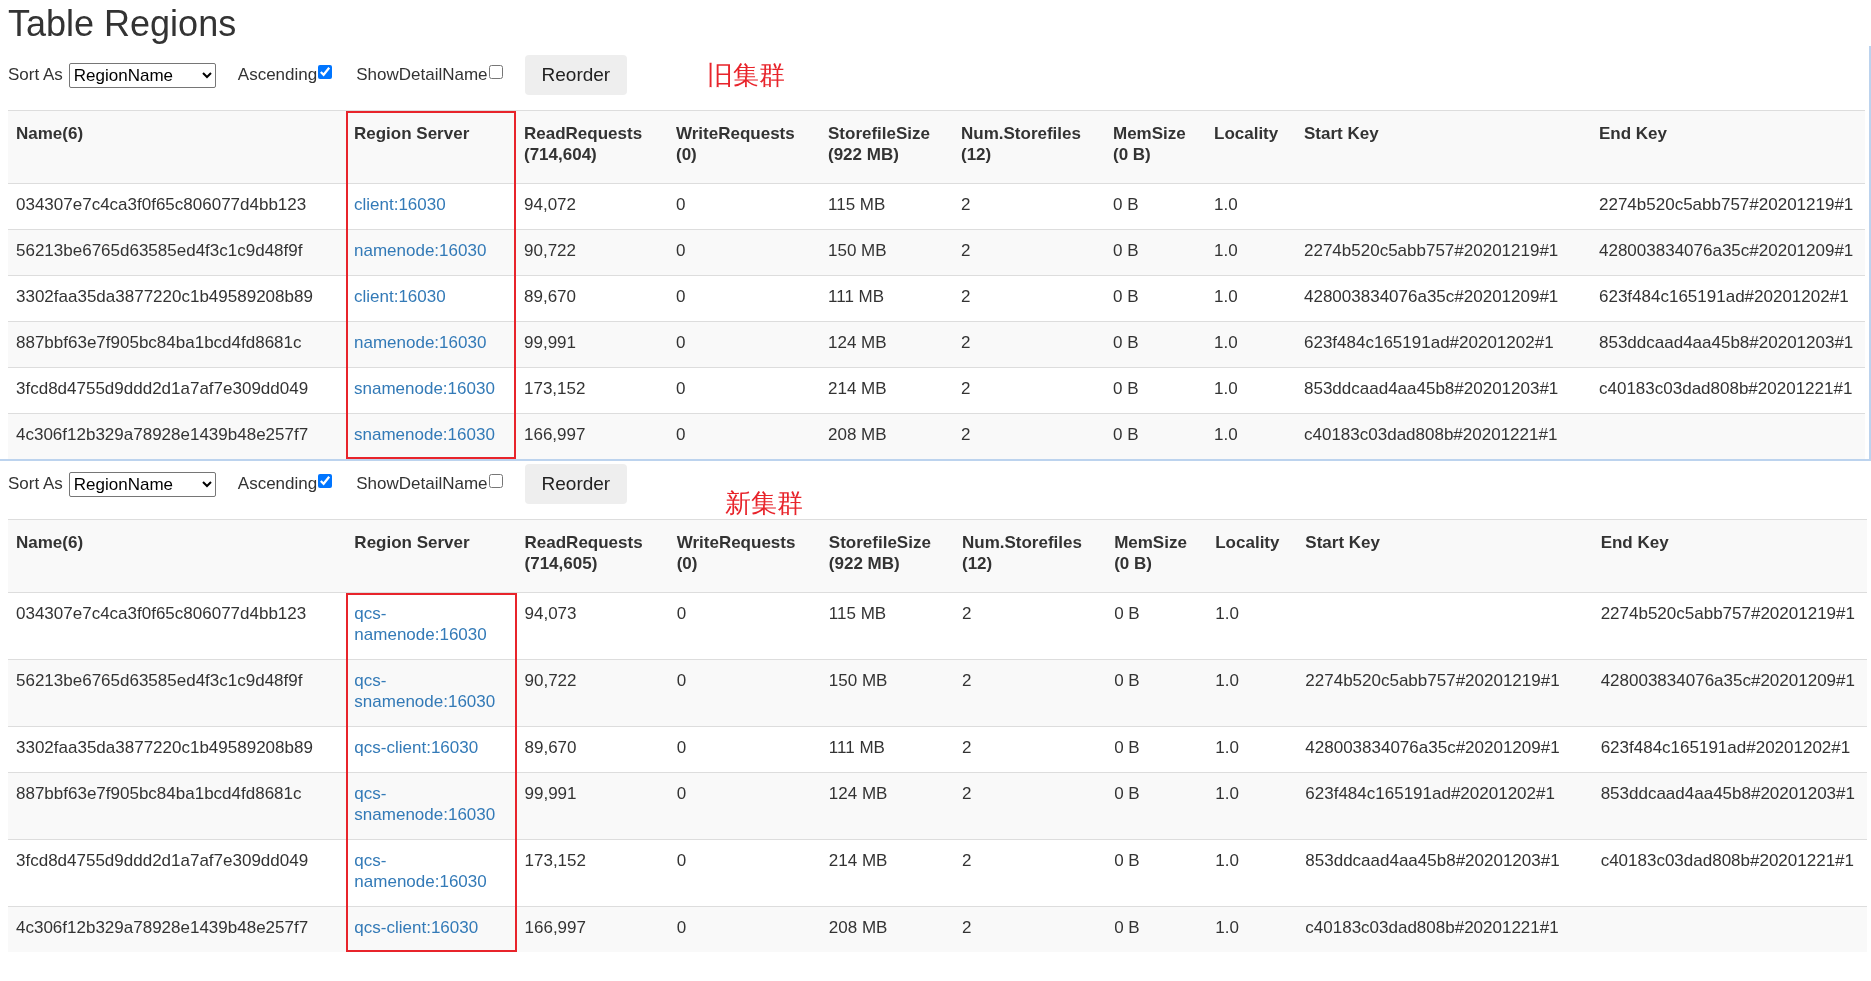  I want to click on column-header: Num.Storefiles (12), so click(1022, 553).